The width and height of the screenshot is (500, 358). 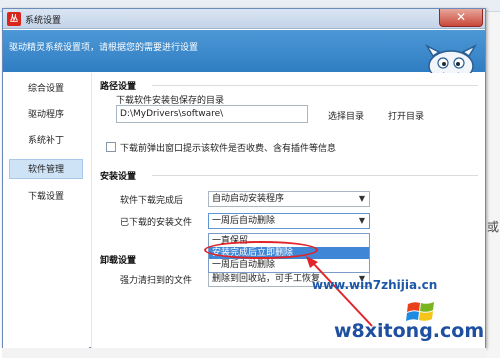 What do you see at coordinates (375, 285) in the screenshot?
I see `watermark-top: www.win7zhijia.cn` at bounding box center [375, 285].